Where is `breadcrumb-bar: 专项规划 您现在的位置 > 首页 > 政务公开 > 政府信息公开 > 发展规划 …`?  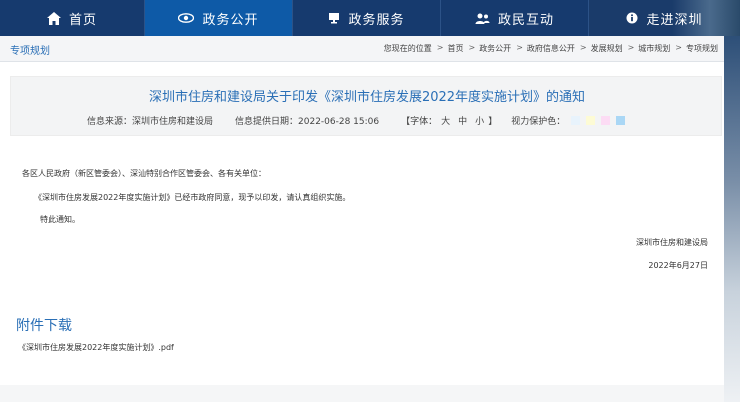 breadcrumb-bar: 专项规划 您现在的位置 > 首页 > 政务公开 > 政府信息公开 > 发展规划 … is located at coordinates (370, 49).